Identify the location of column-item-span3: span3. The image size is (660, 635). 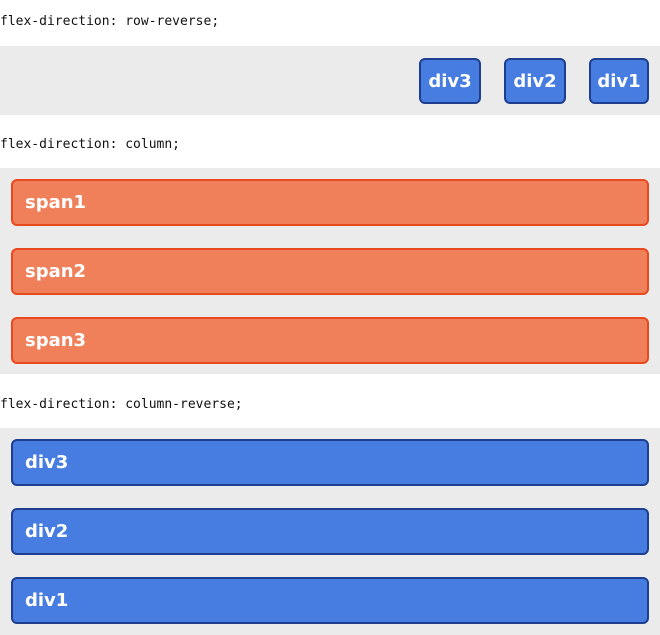
(330, 340).